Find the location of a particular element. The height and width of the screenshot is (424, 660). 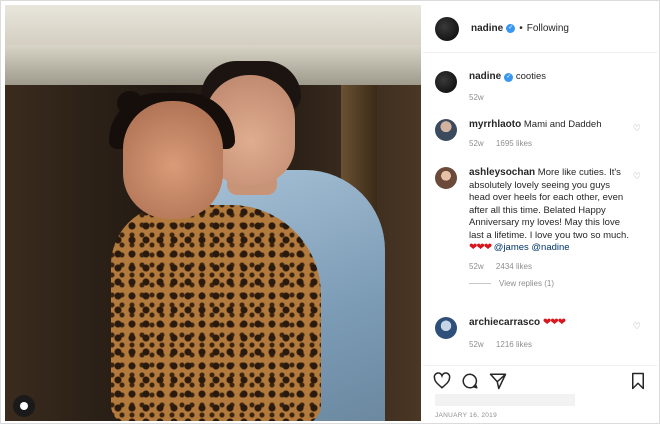

view-replies-button: View replies (1) is located at coordinates (559, 283).